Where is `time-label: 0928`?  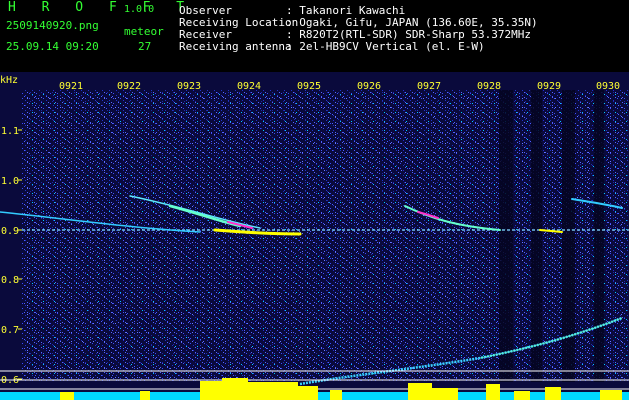 time-label: 0928 is located at coordinates (489, 86).